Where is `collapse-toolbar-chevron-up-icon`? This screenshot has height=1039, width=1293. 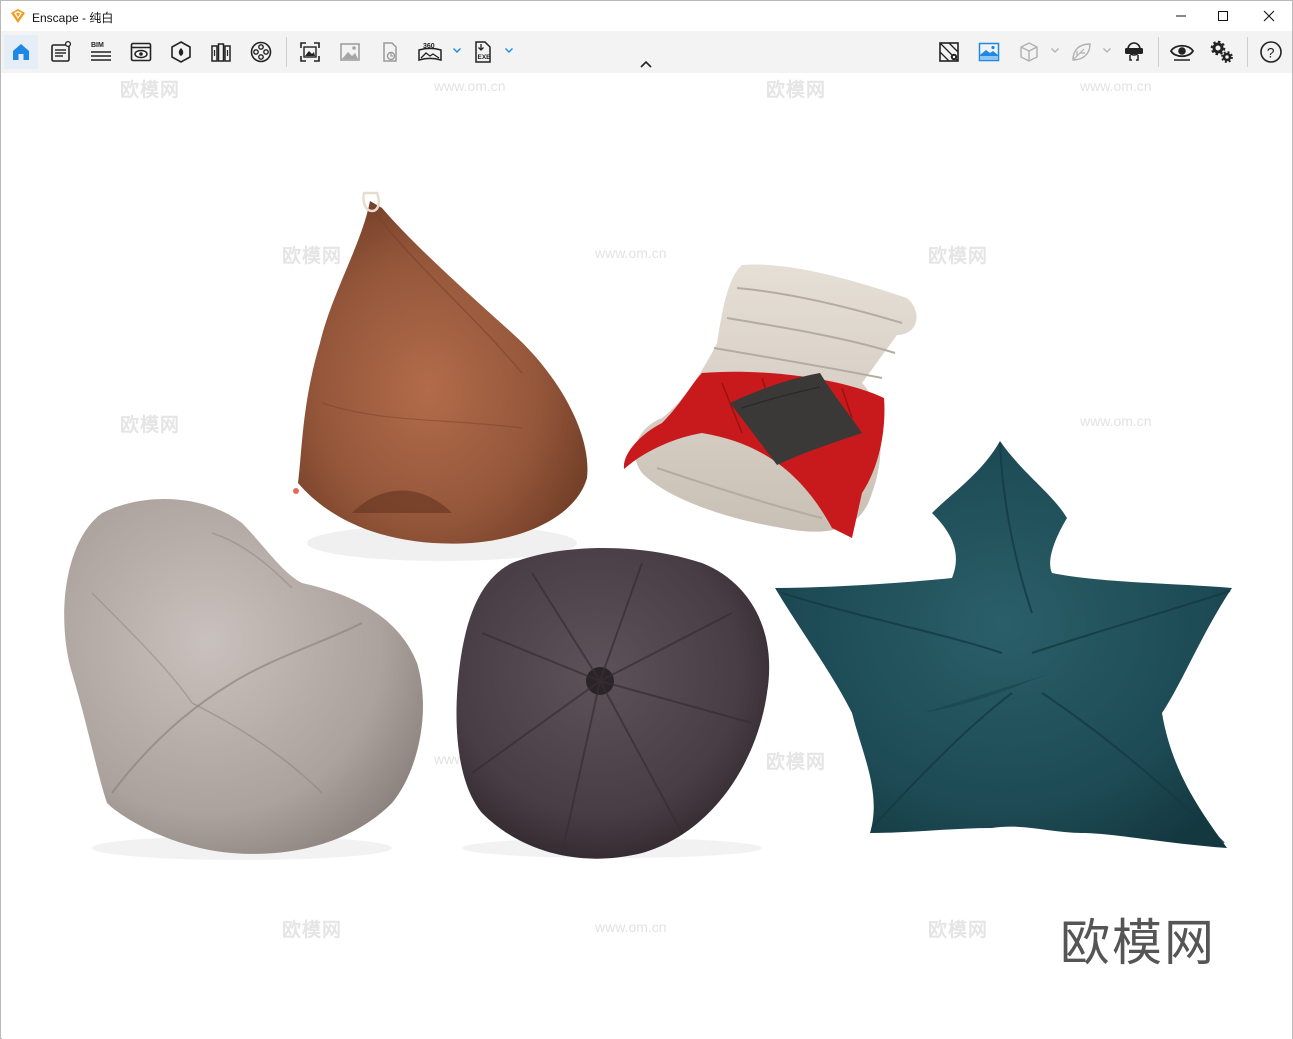
collapse-toolbar-chevron-up-icon is located at coordinates (646, 64).